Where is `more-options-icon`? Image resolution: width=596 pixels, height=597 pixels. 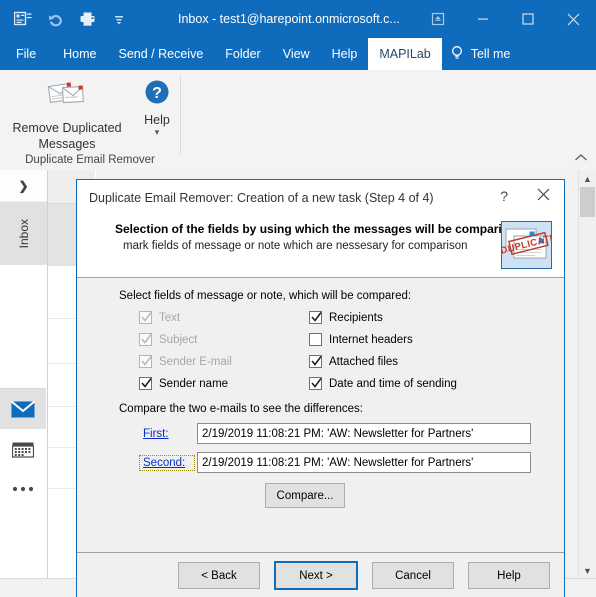
more-options-icon is located at coordinates (23, 489).